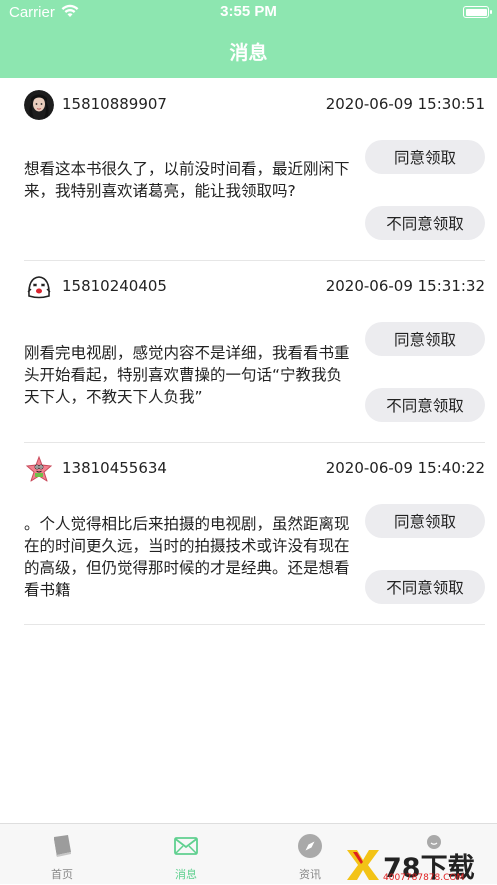 This screenshot has height=885, width=497. I want to click on book-icon, so click(62, 846).